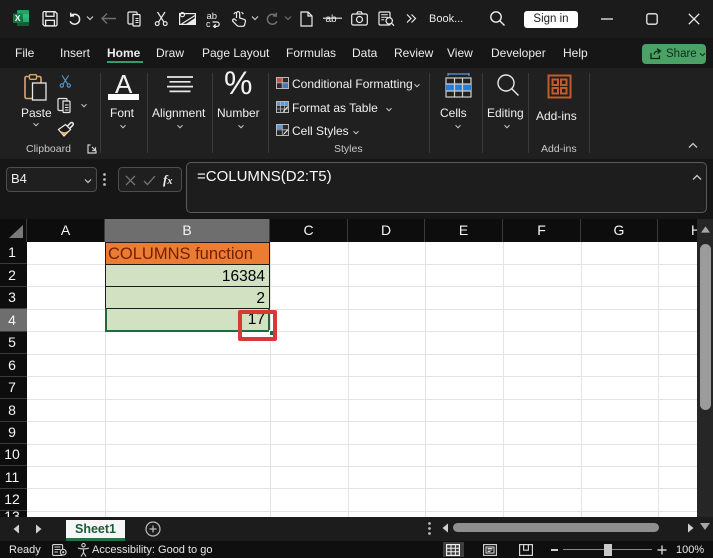 The image size is (713, 558). What do you see at coordinates (332, 19) in the screenshot?
I see `svg-text: ab` at bounding box center [332, 19].